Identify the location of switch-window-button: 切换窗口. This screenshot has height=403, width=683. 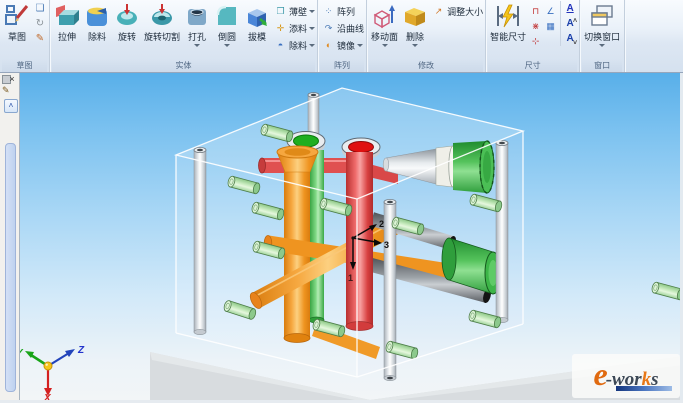
(602, 25).